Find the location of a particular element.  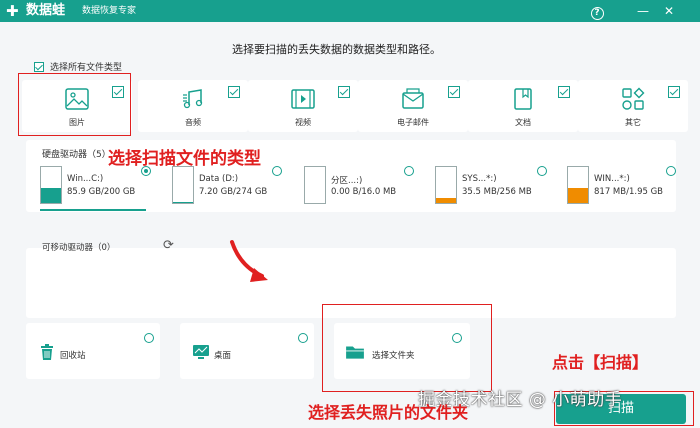

file-type-label: 图片 is located at coordinates (77, 122).